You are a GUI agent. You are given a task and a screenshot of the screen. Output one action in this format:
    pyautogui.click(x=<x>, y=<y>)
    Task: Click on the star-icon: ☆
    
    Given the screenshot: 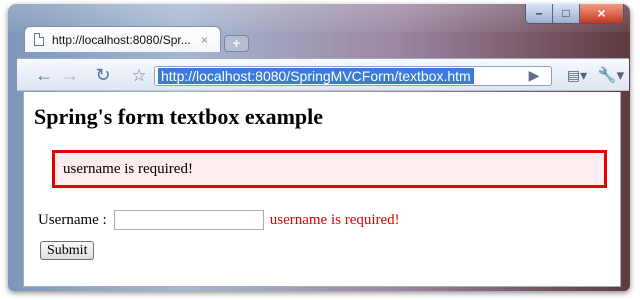 What is the action you would take?
    pyautogui.click(x=139, y=75)
    